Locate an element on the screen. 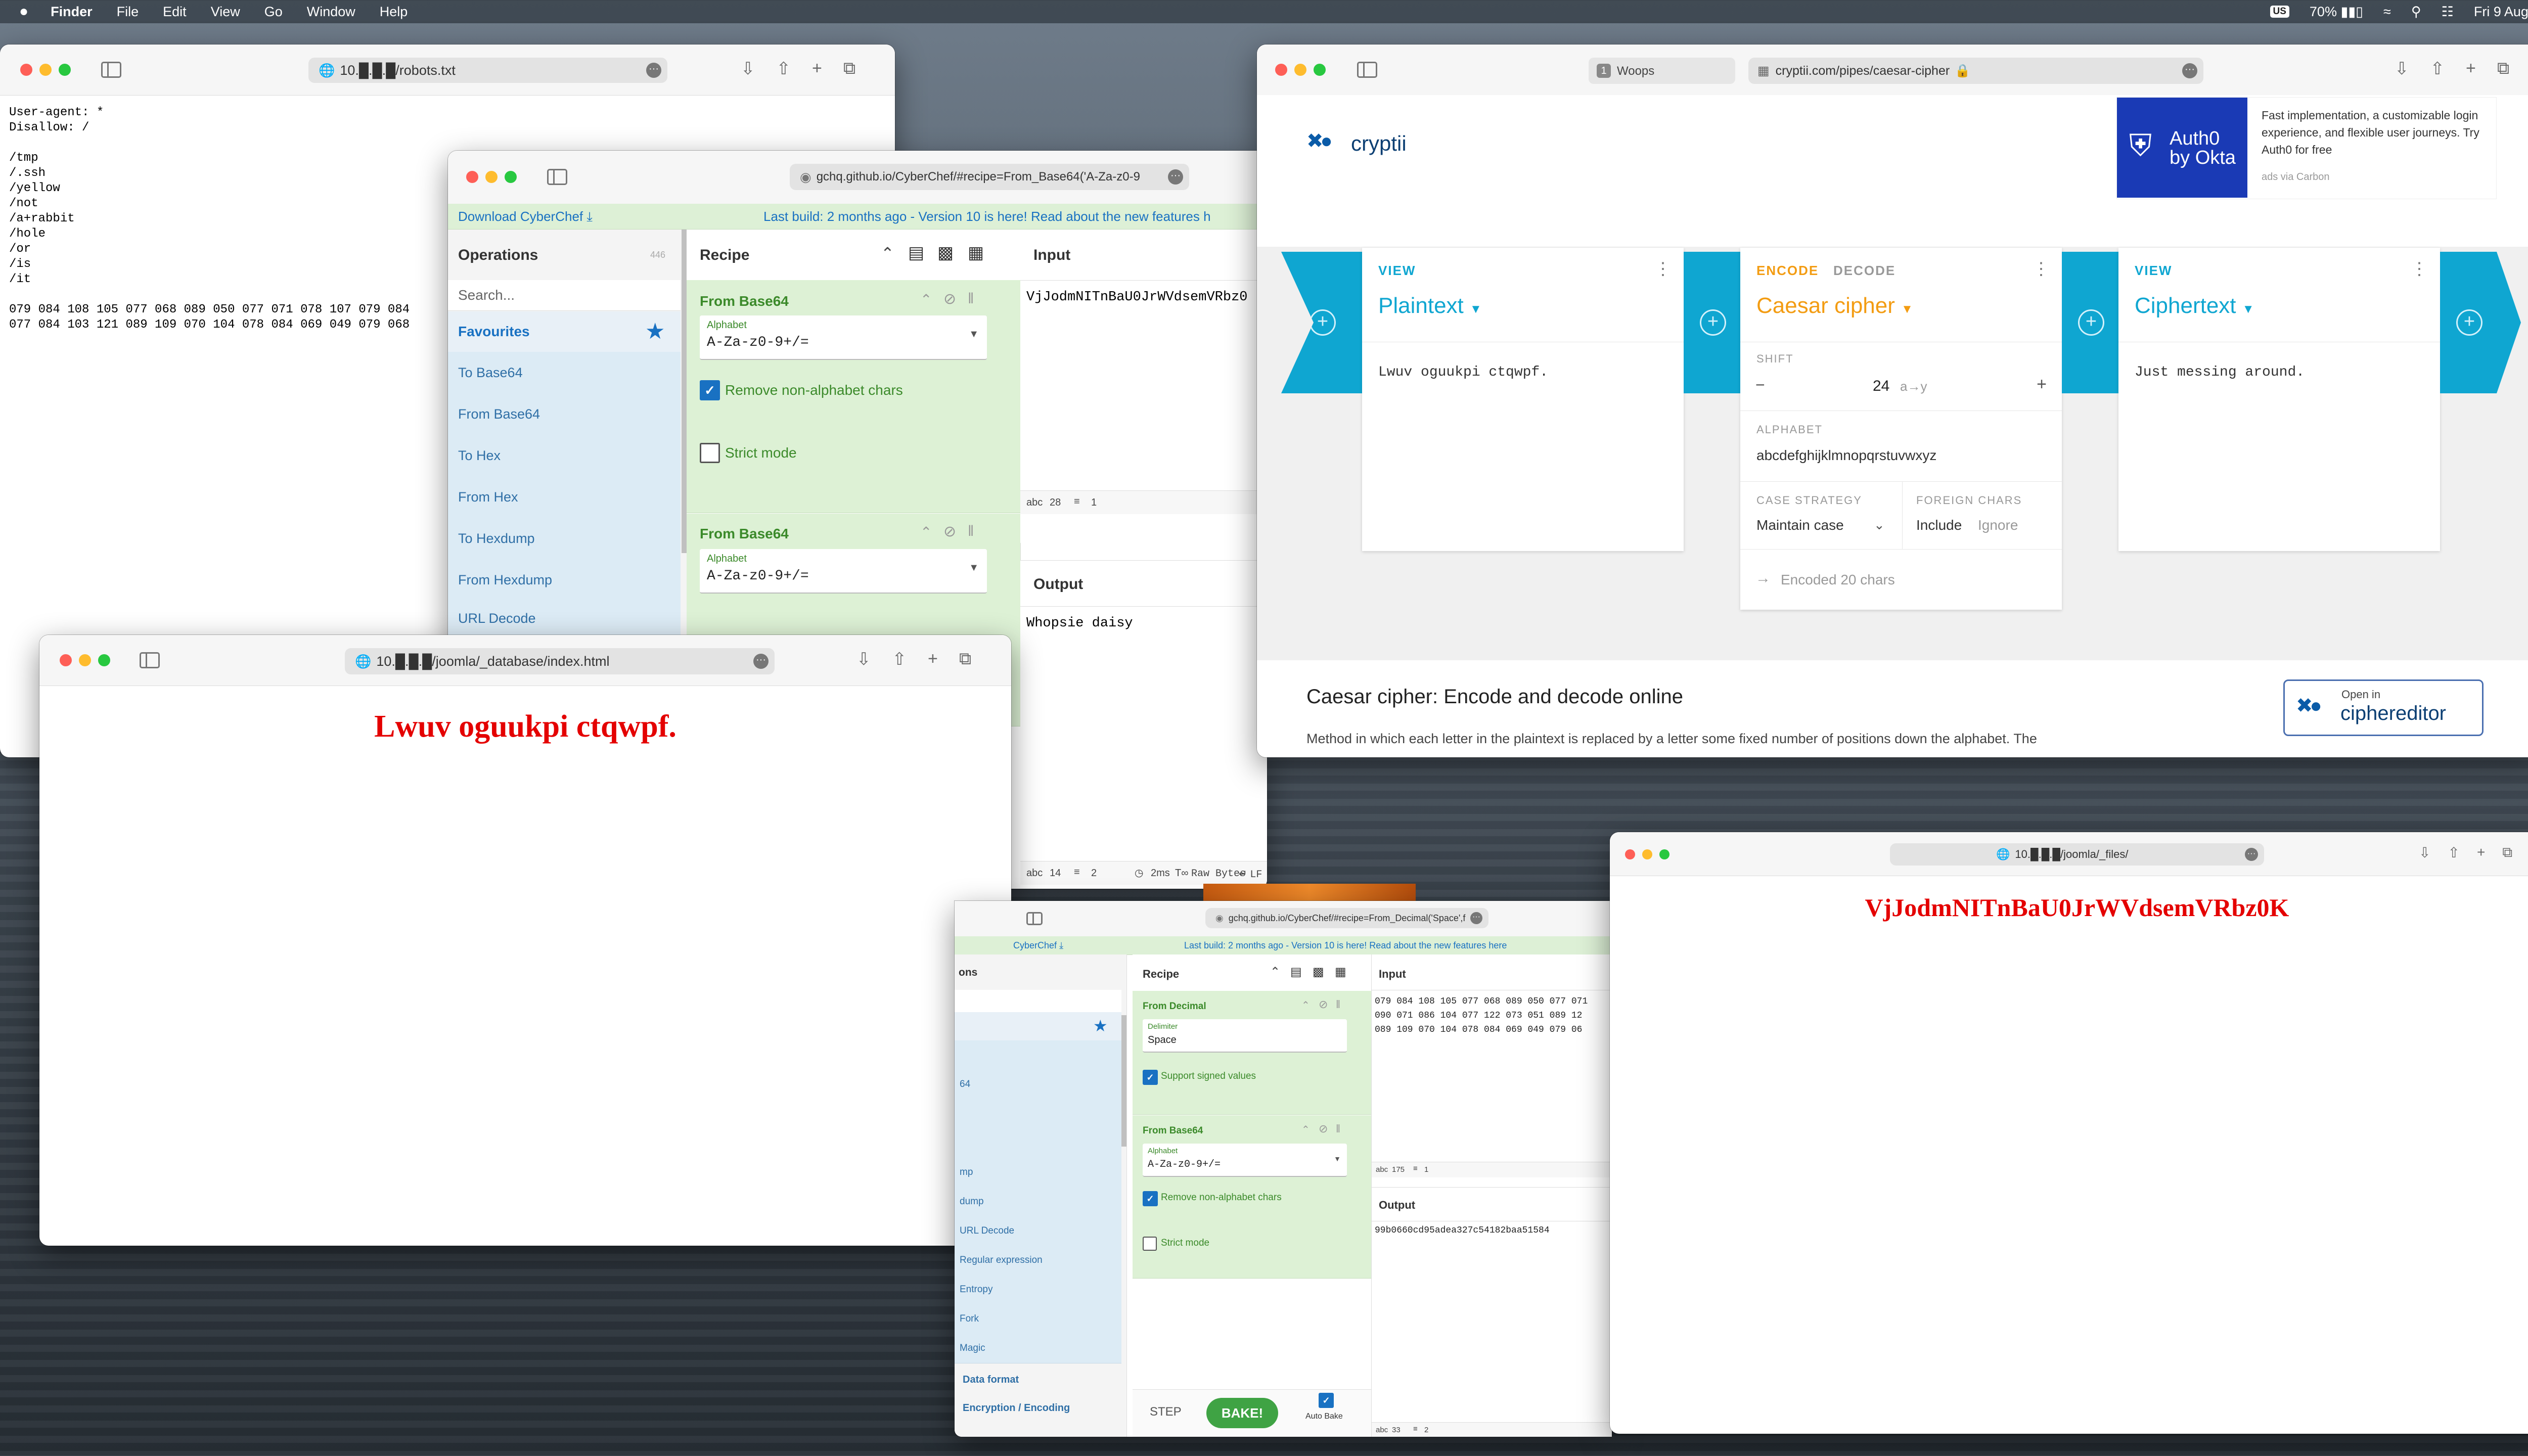 The width and height of the screenshot is (2528, 1456). op-item: Entropy is located at coordinates (1038, 1290).